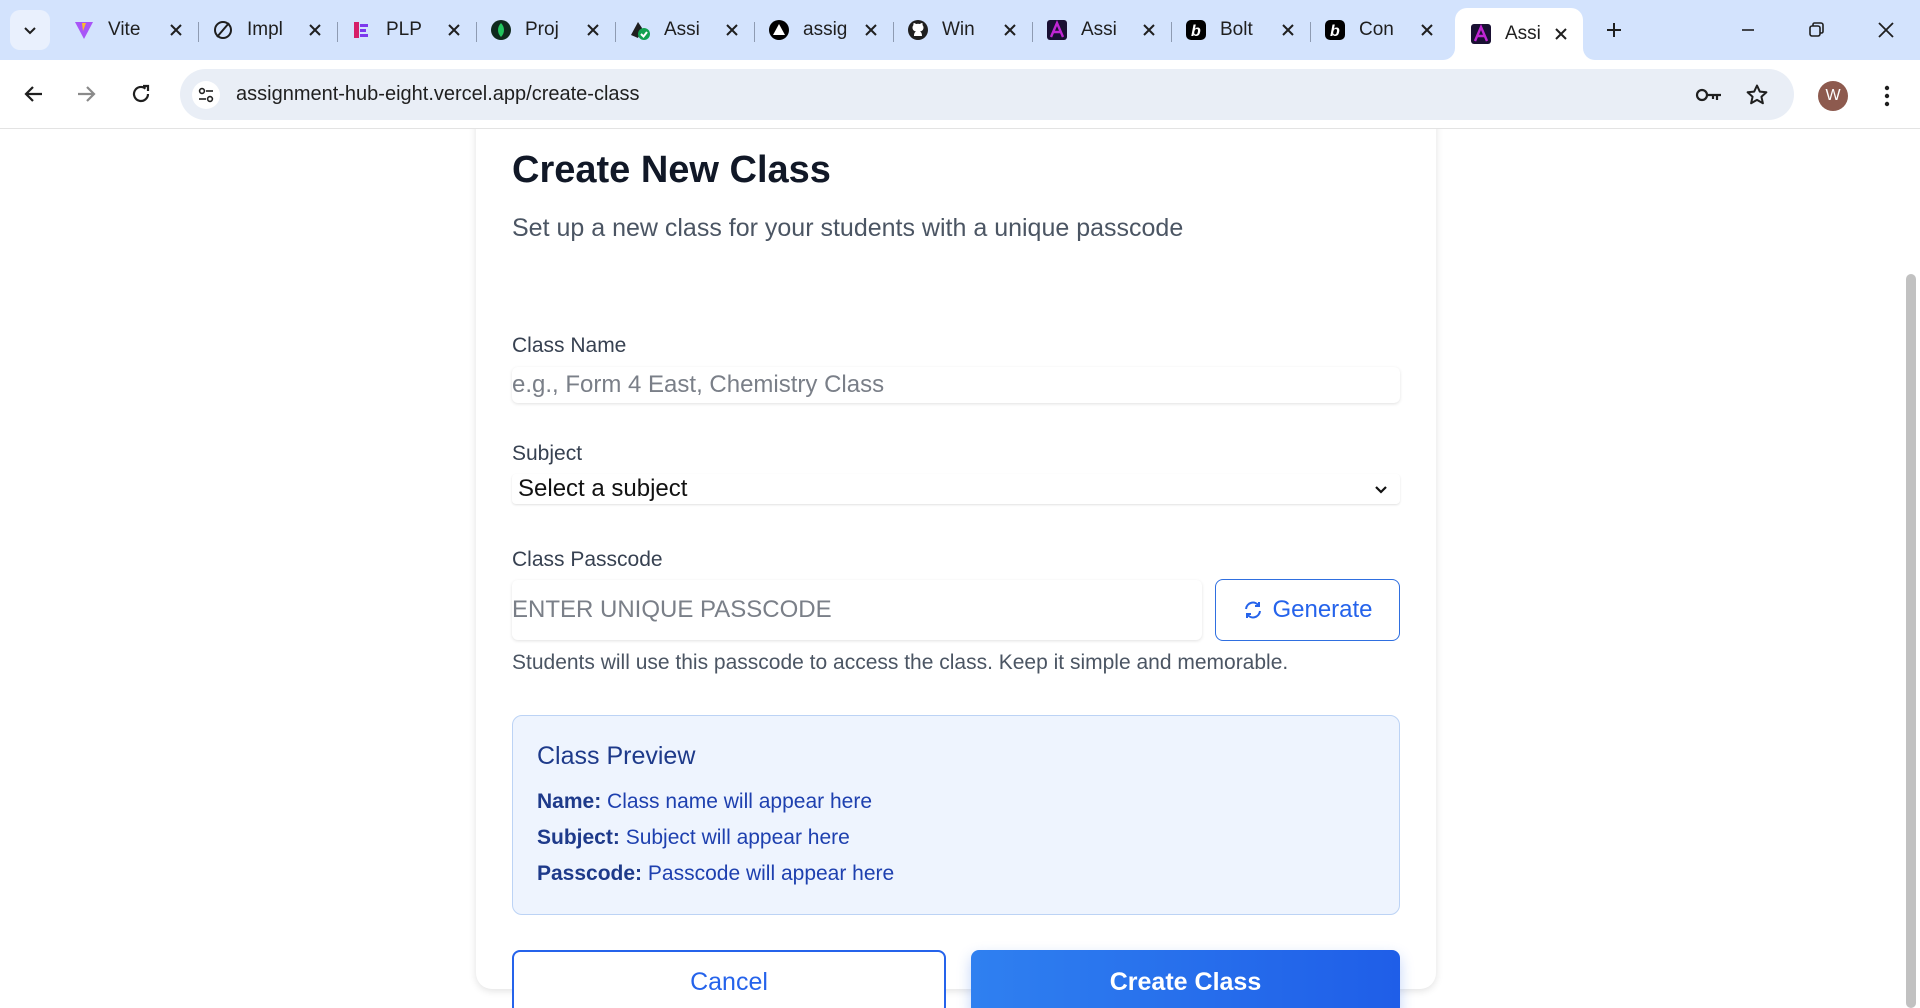 The height and width of the screenshot is (1008, 1920). Describe the element at coordinates (1833, 96) in the screenshot. I see `profile-avatar: W` at that location.